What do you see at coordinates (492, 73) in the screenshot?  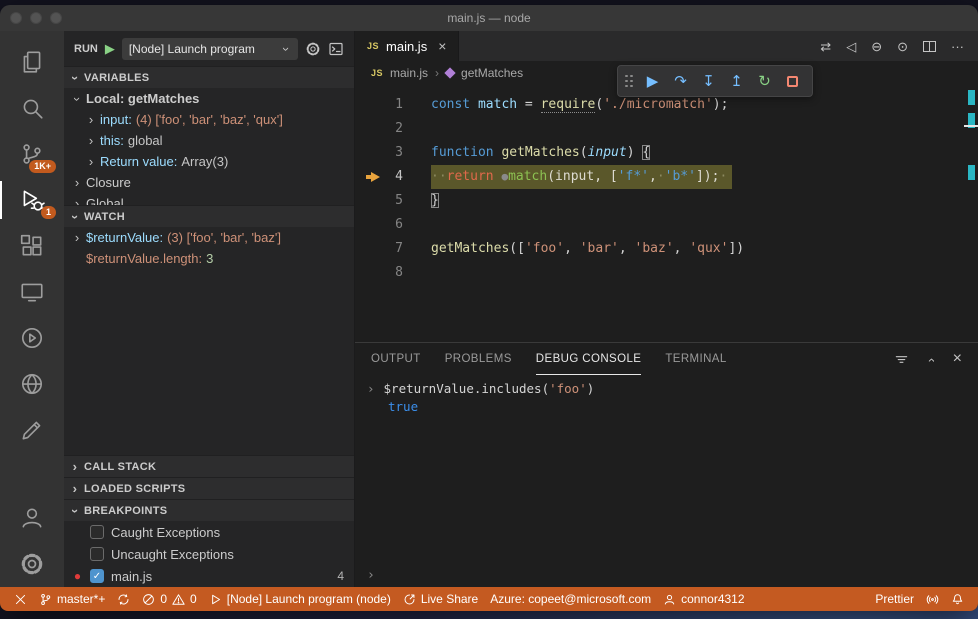 I see `breadcrumb-symbol: getMatches` at bounding box center [492, 73].